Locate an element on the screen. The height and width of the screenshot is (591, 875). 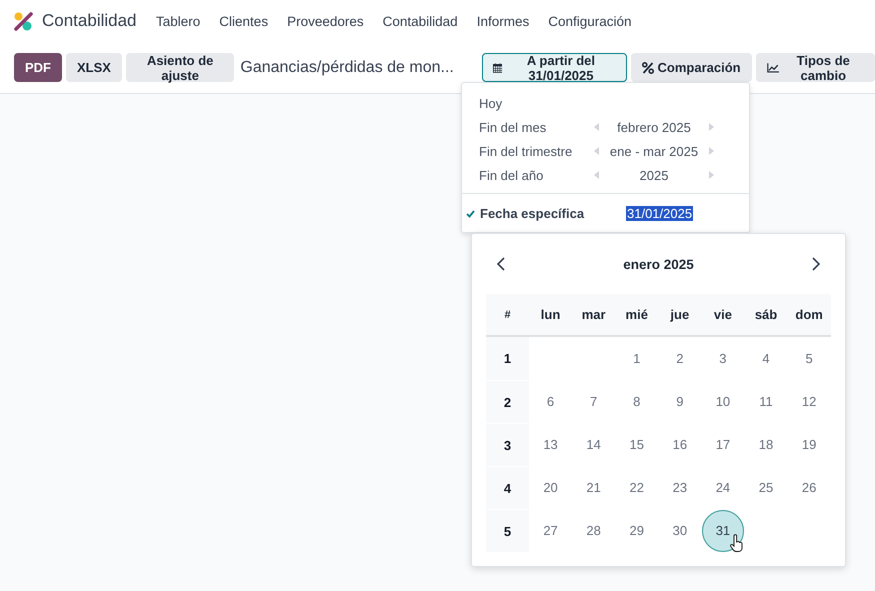
calendar-day: 4 is located at coordinates (766, 359).